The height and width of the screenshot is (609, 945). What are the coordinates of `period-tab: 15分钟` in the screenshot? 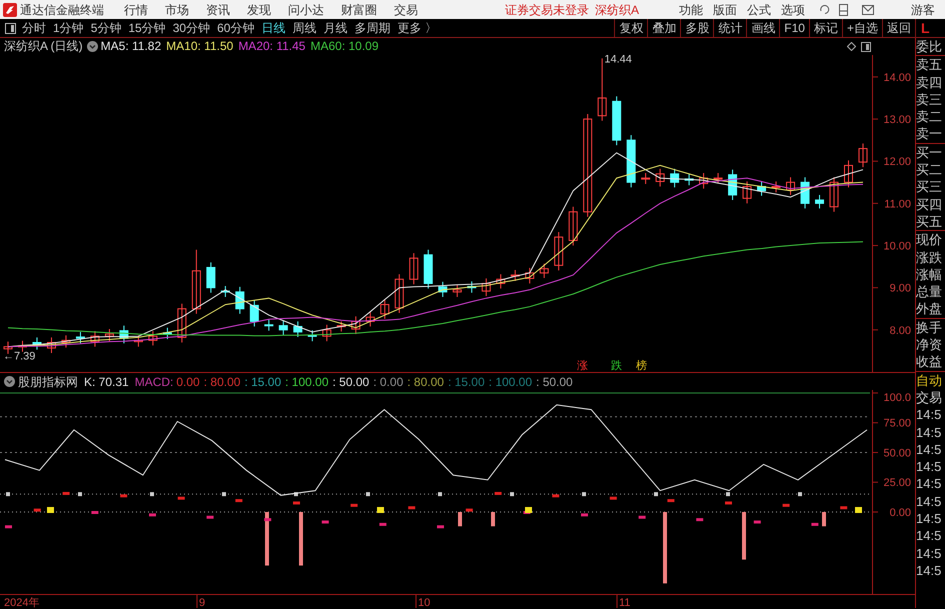 It's located at (147, 28).